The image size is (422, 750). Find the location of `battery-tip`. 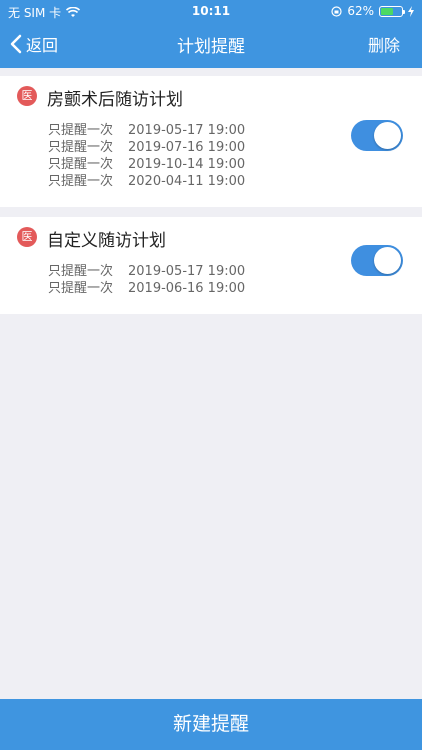

battery-tip is located at coordinates (404, 11).